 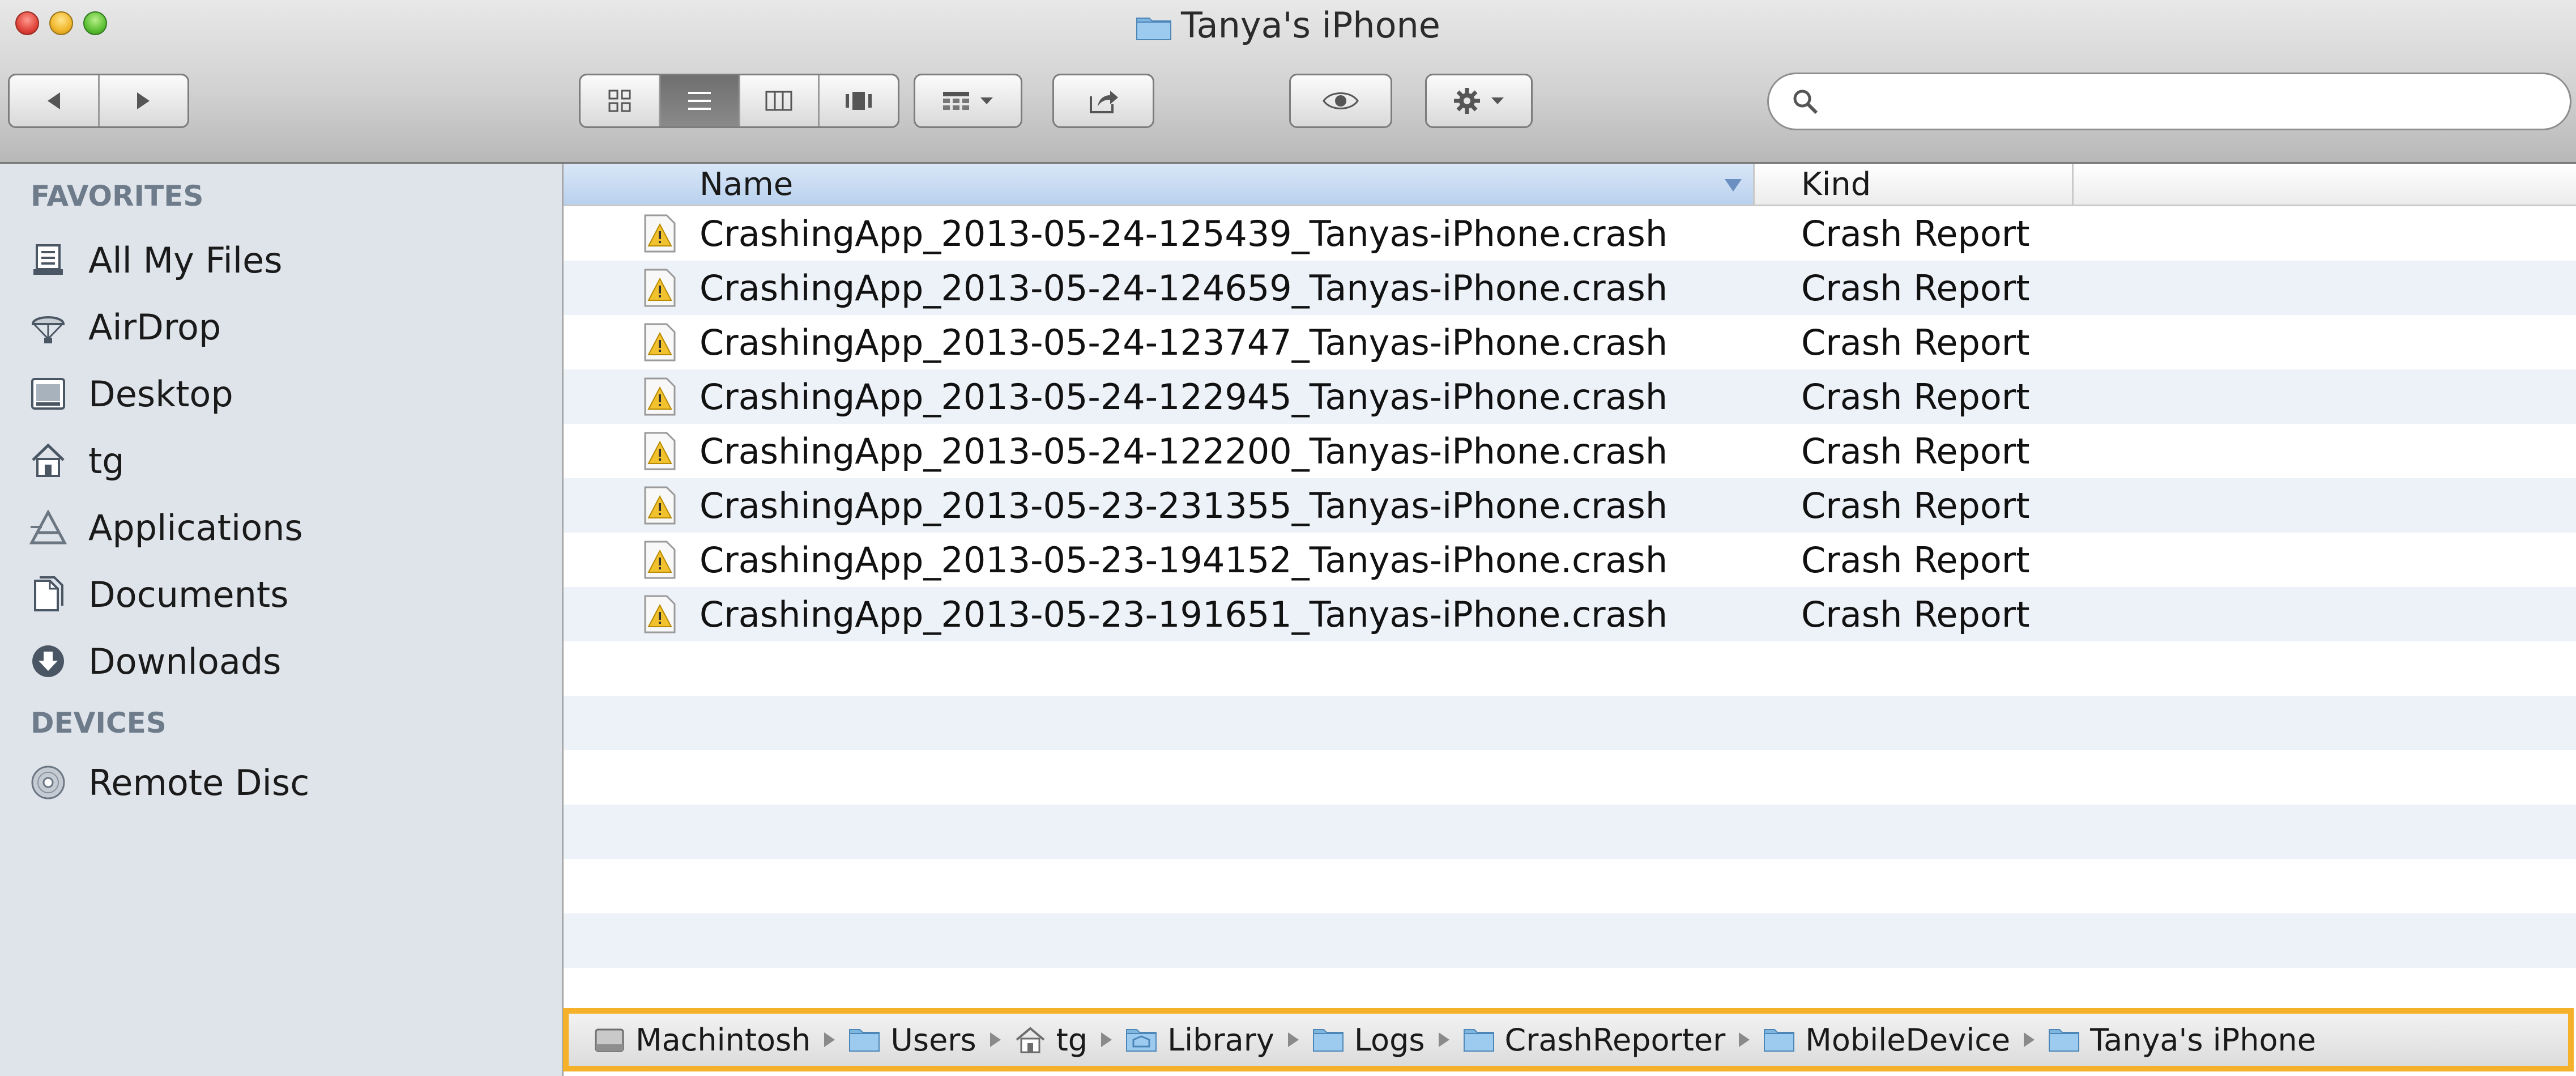 I want to click on sidebar-item-downloads: Downloads, so click(x=155, y=661).